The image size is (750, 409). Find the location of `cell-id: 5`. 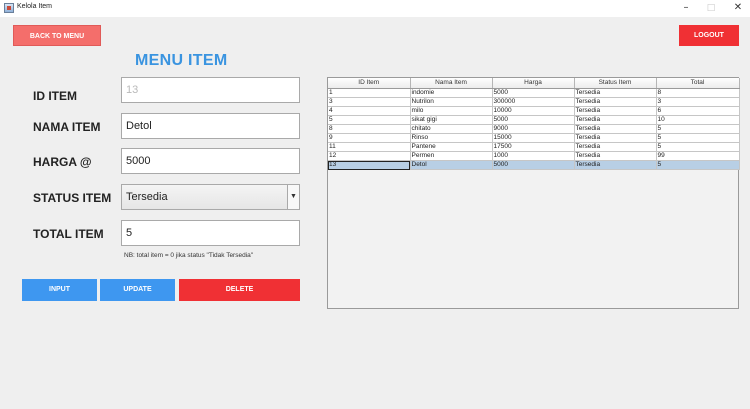

cell-id: 5 is located at coordinates (369, 120).